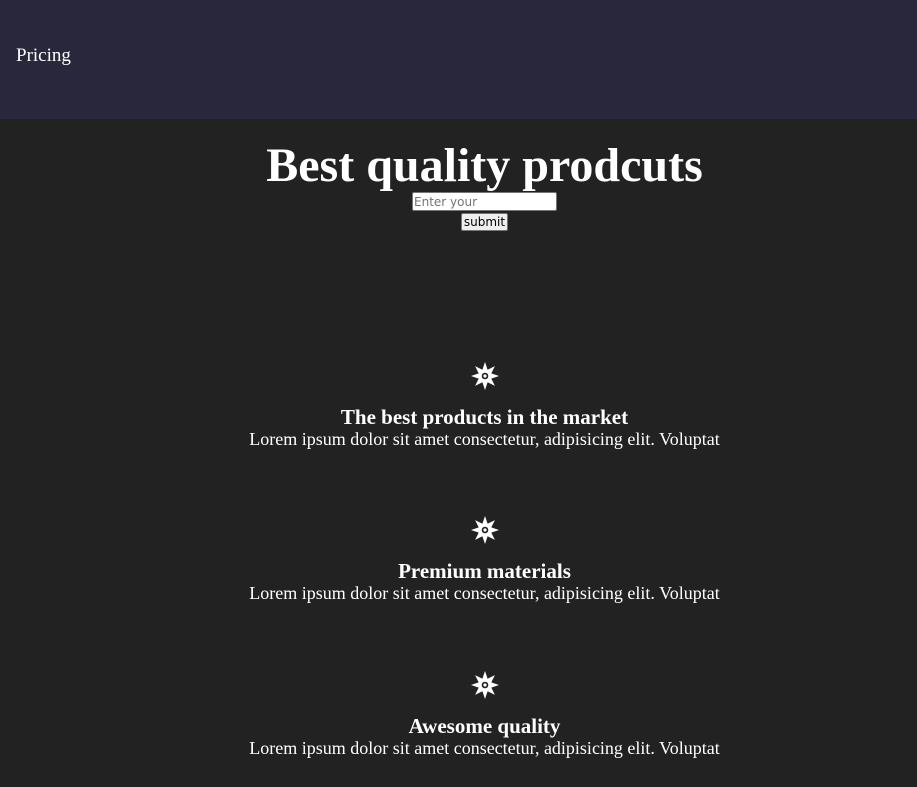  What do you see at coordinates (484, 417) in the screenshot?
I see `feature-title: The best products in the market` at bounding box center [484, 417].